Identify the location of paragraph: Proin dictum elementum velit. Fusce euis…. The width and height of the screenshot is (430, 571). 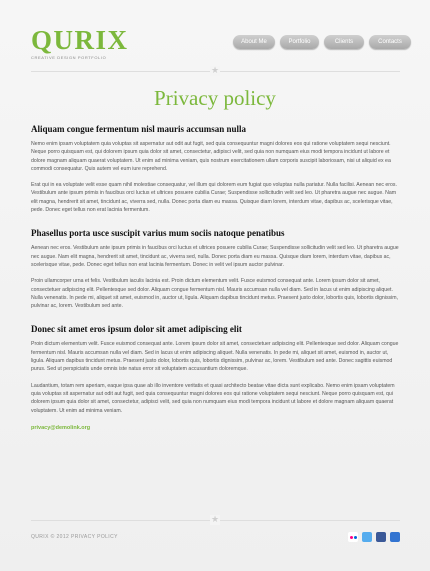
(215, 357).